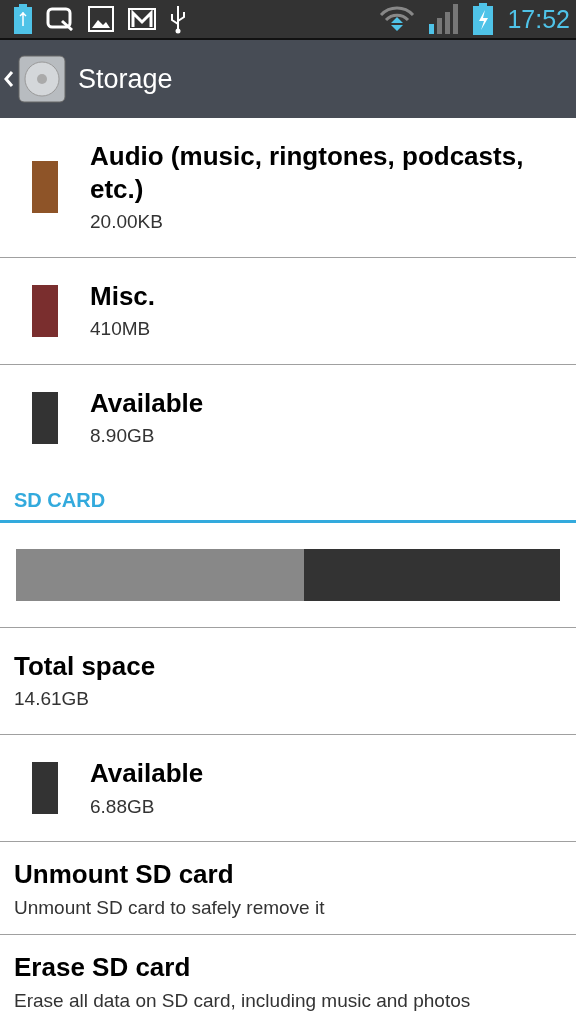 This screenshot has height=1024, width=576. I want to click on quick-memo-icon, so click(60, 19).